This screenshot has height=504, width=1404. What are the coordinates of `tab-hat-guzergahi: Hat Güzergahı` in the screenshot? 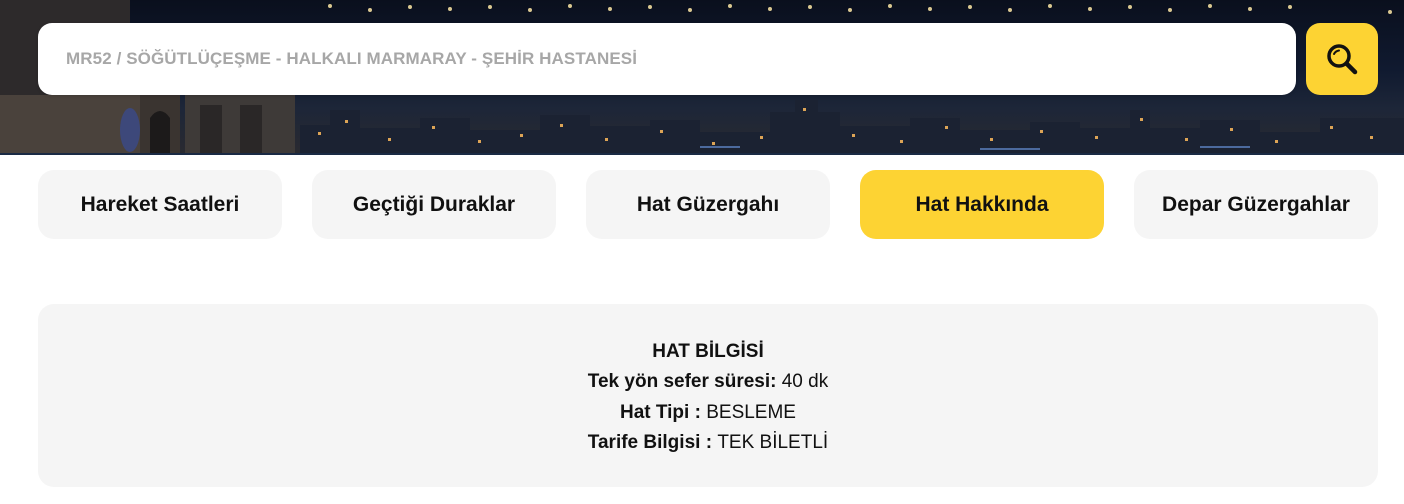 It's located at (708, 204).